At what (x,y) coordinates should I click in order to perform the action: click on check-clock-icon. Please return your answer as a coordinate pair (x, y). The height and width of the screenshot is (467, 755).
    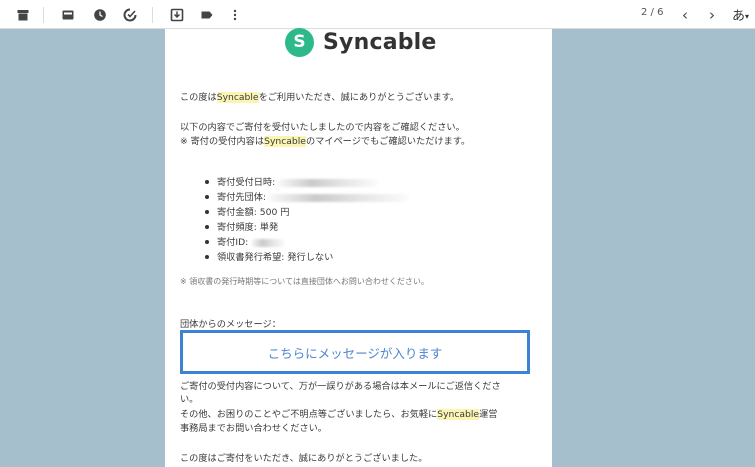
    Looking at the image, I should click on (130, 15).